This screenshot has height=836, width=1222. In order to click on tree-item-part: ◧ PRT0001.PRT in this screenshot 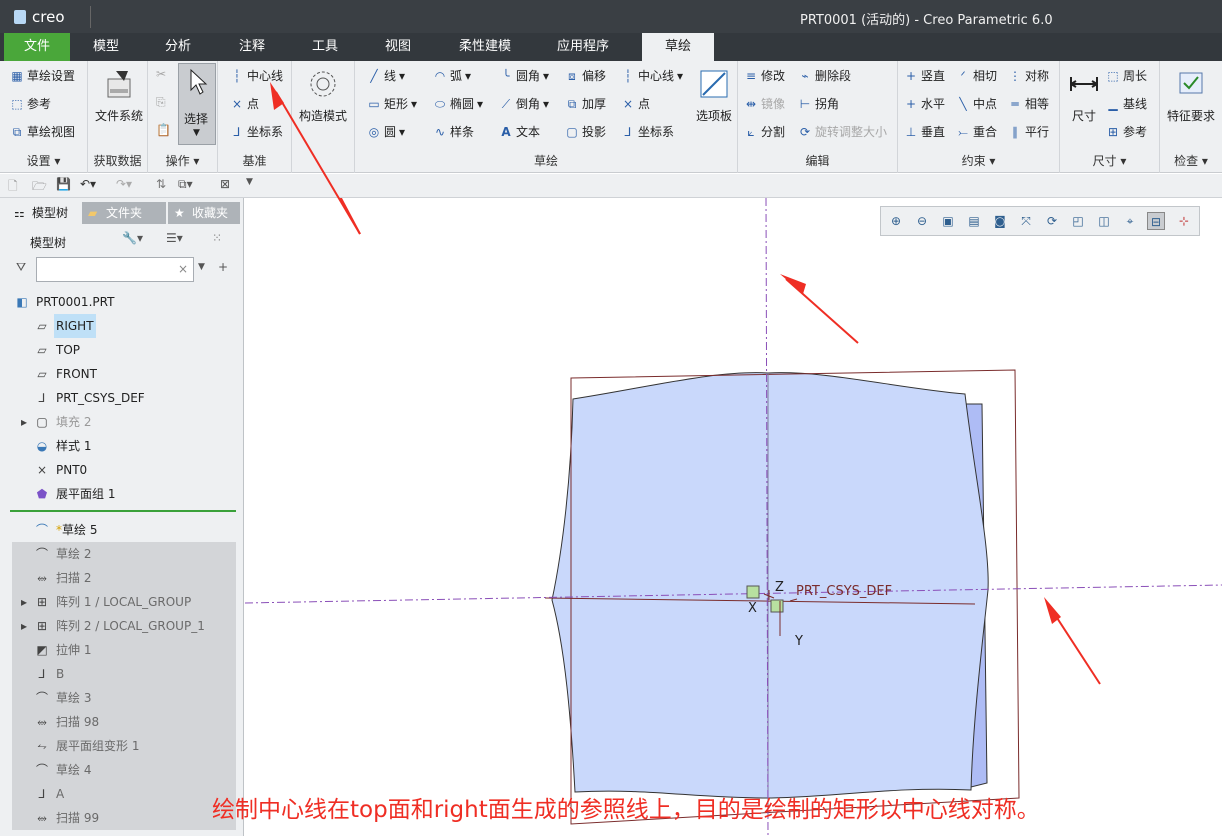, I will do `click(120, 302)`.